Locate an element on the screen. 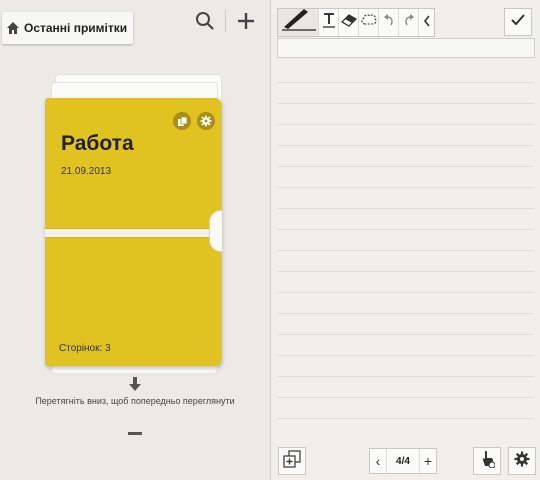 This screenshot has height=480, width=540. touch-icon is located at coordinates (487, 461).